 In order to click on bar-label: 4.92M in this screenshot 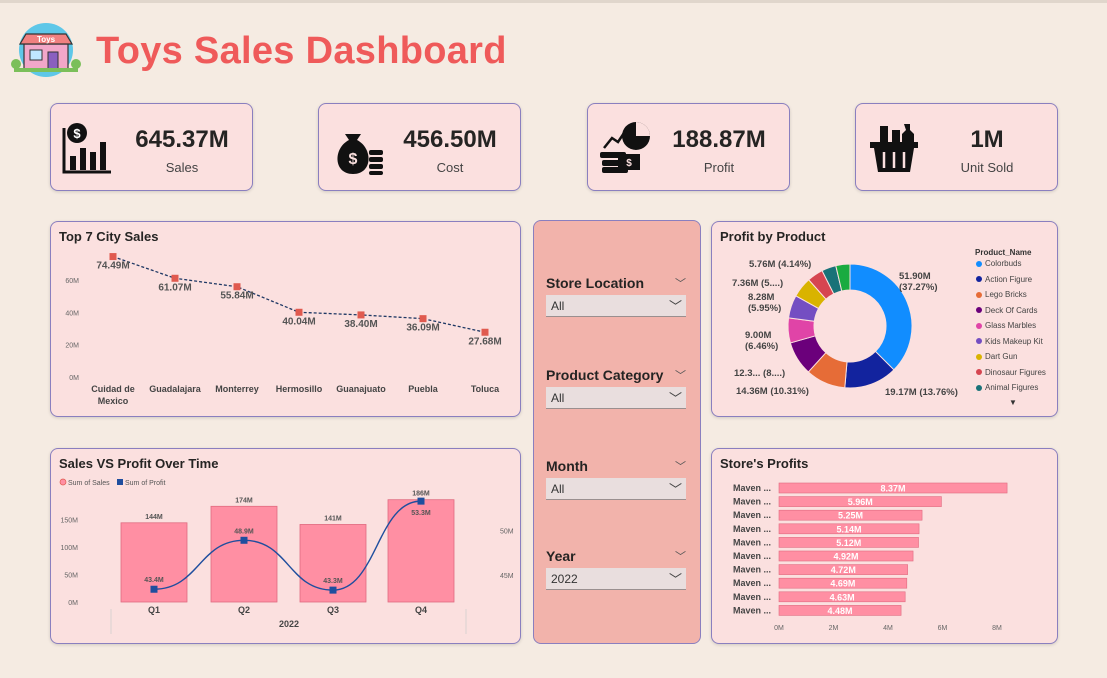, I will do `click(846, 557)`.